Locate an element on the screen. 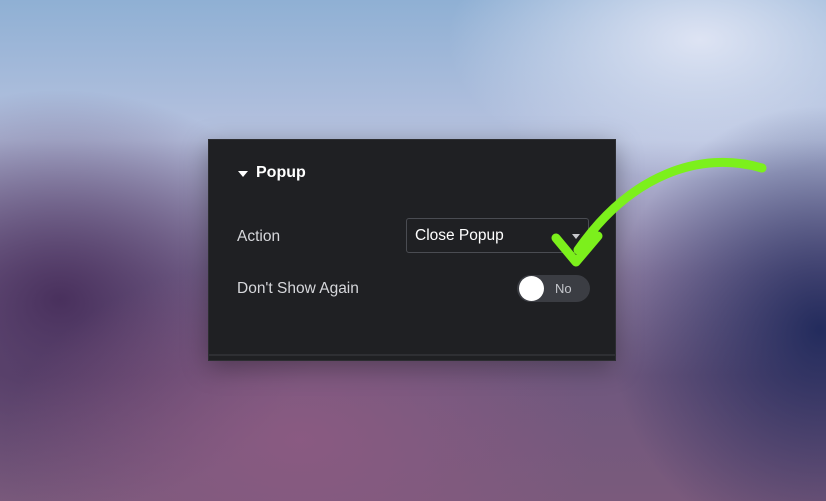 The image size is (826, 501). toggle-state-text: No is located at coordinates (563, 288).